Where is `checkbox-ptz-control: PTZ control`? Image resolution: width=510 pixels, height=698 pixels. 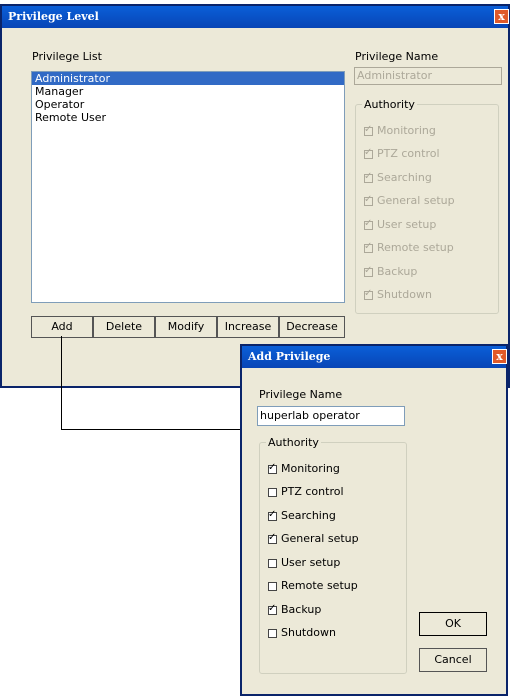 checkbox-ptz-control: PTZ control is located at coordinates (306, 491).